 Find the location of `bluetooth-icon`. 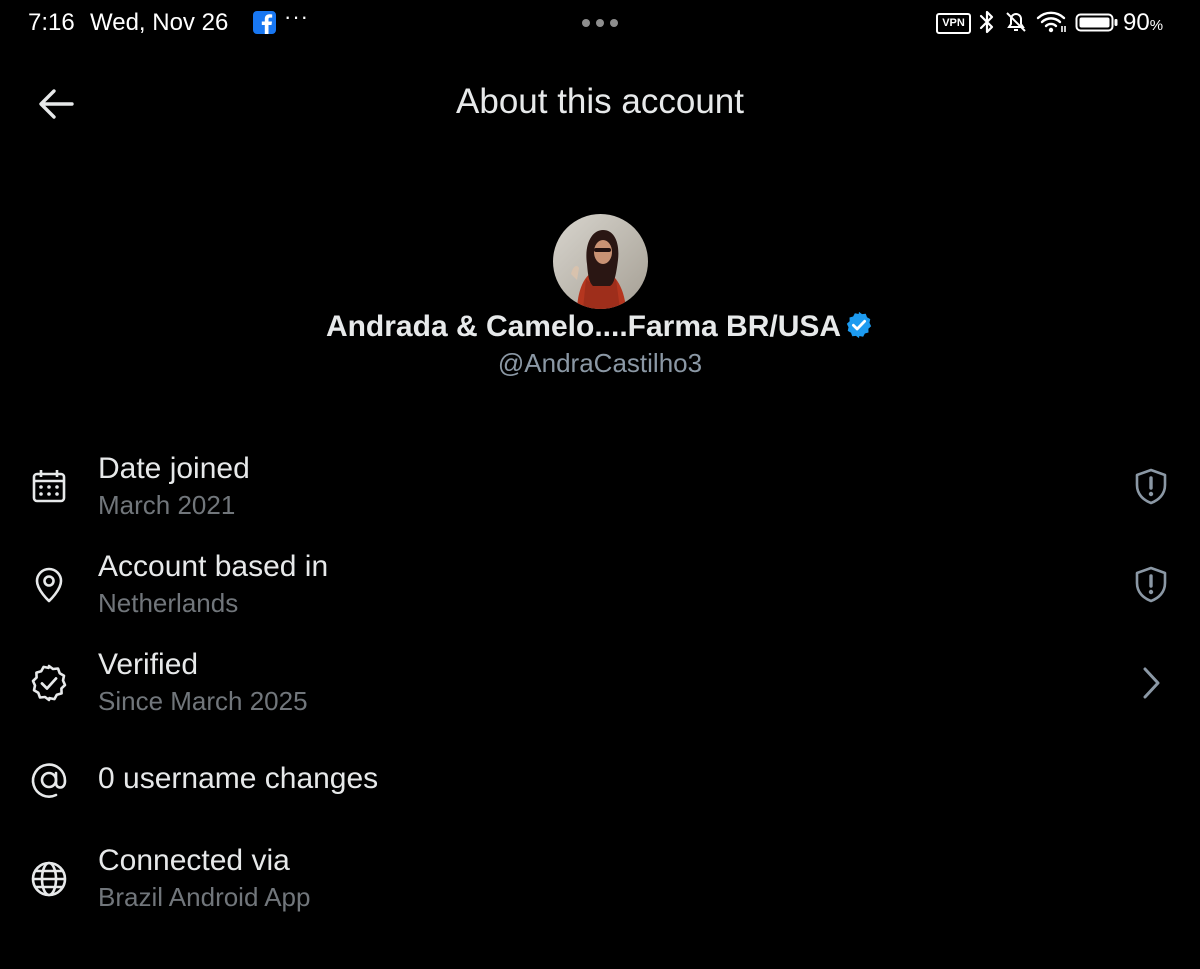

bluetooth-icon is located at coordinates (987, 24).